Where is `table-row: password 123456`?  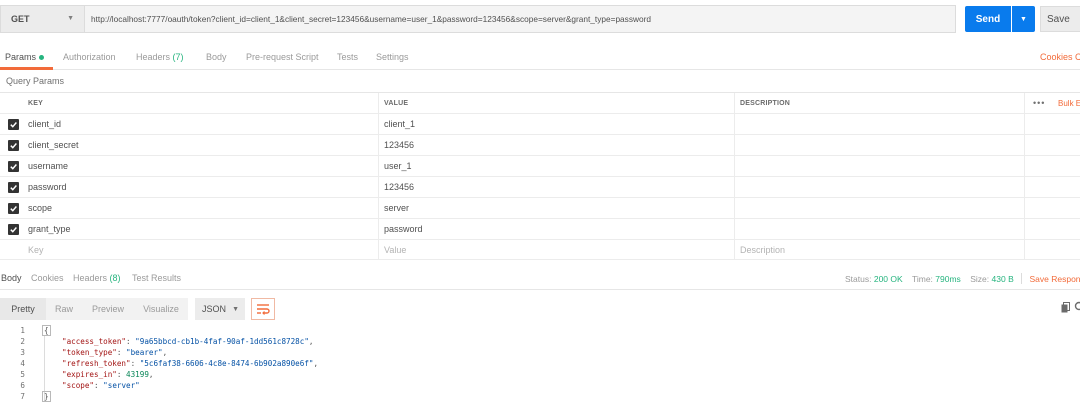 table-row: password 123456 is located at coordinates (540, 186).